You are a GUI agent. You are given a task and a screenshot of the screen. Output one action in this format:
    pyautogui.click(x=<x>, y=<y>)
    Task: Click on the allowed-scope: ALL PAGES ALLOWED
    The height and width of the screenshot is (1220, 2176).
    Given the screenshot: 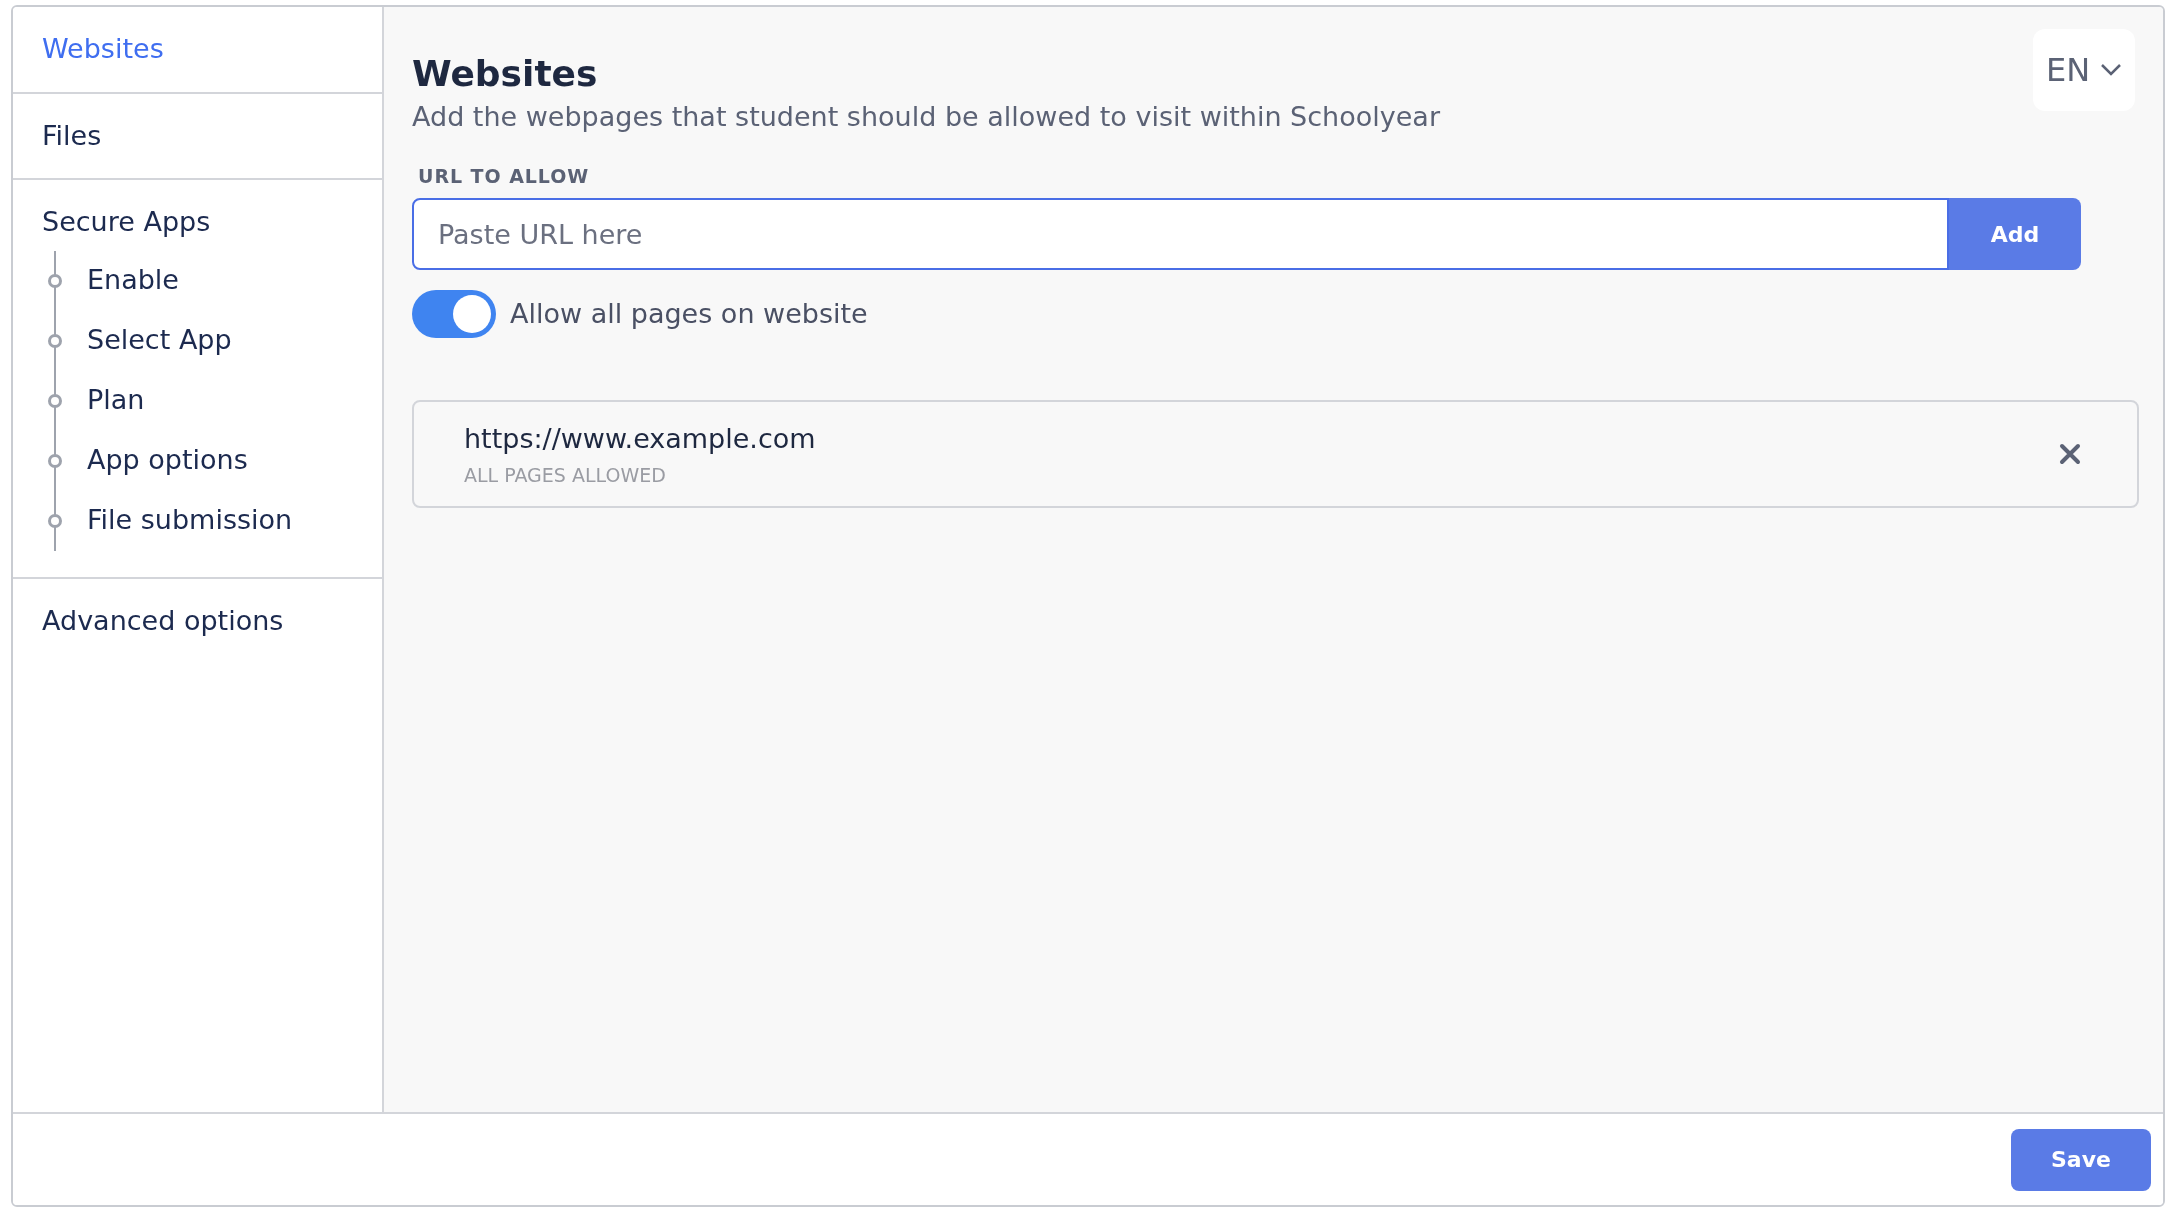 What is the action you would take?
    pyautogui.click(x=565, y=475)
    